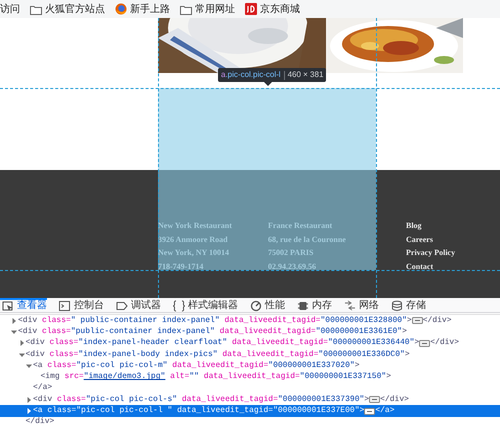  I want to click on devtools-tab: 控制台, so click(81, 305).